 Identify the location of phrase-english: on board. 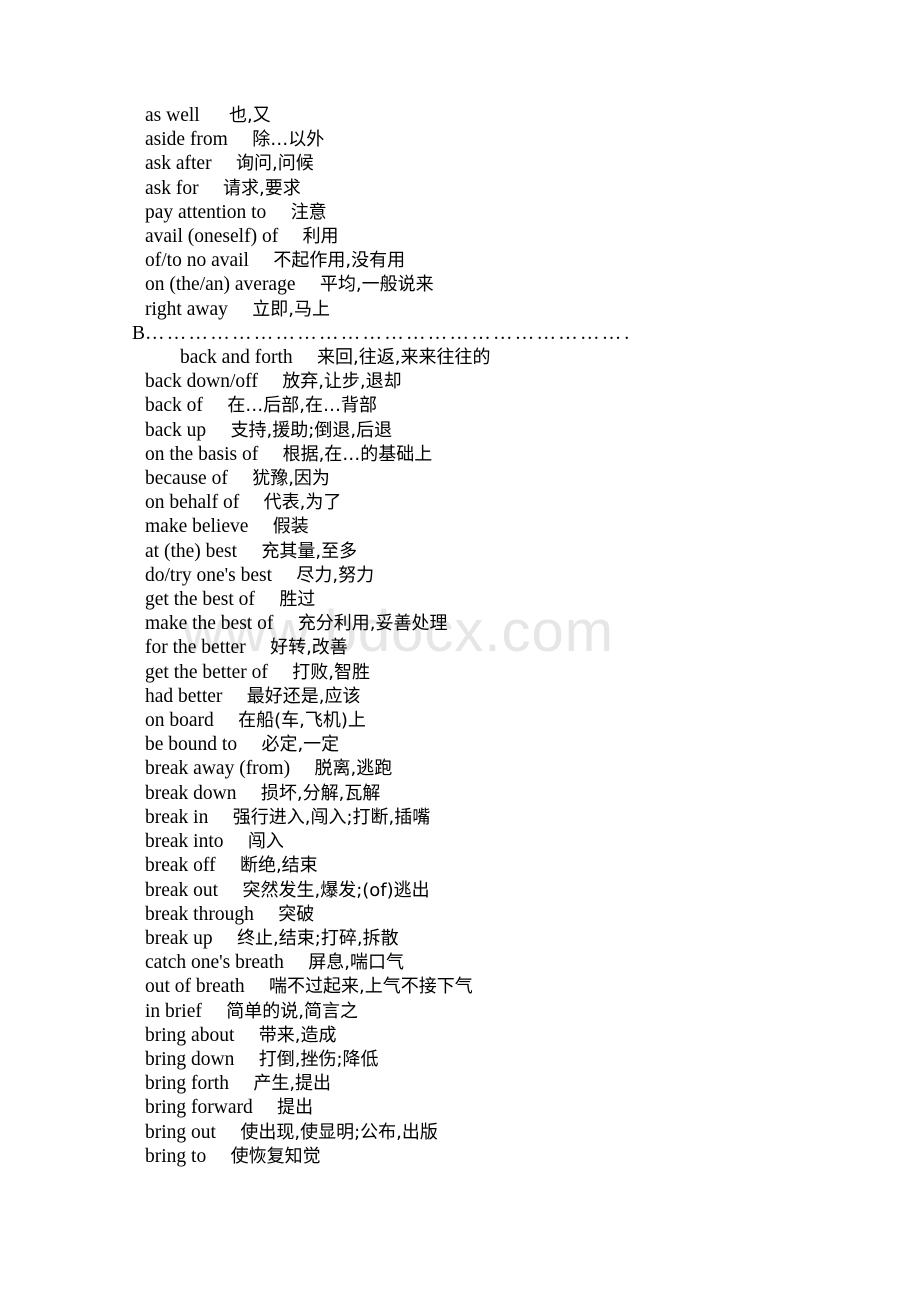
(179, 721).